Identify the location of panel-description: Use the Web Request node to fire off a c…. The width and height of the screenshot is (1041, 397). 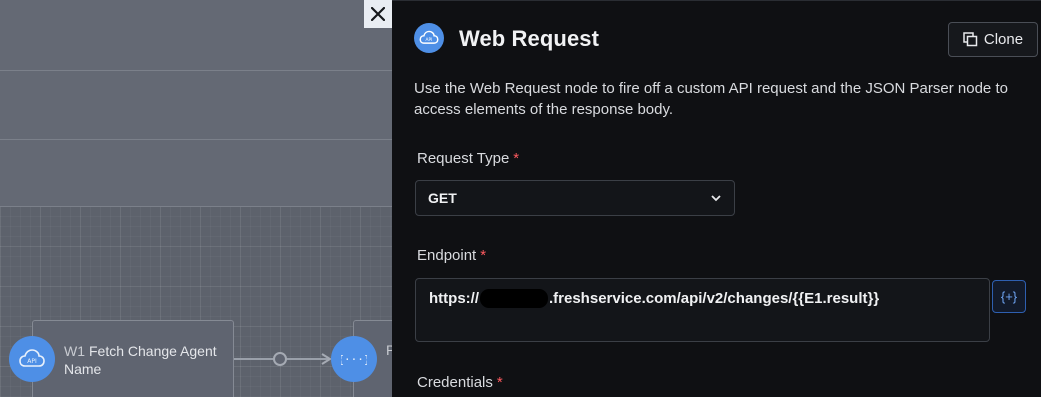
(711, 99).